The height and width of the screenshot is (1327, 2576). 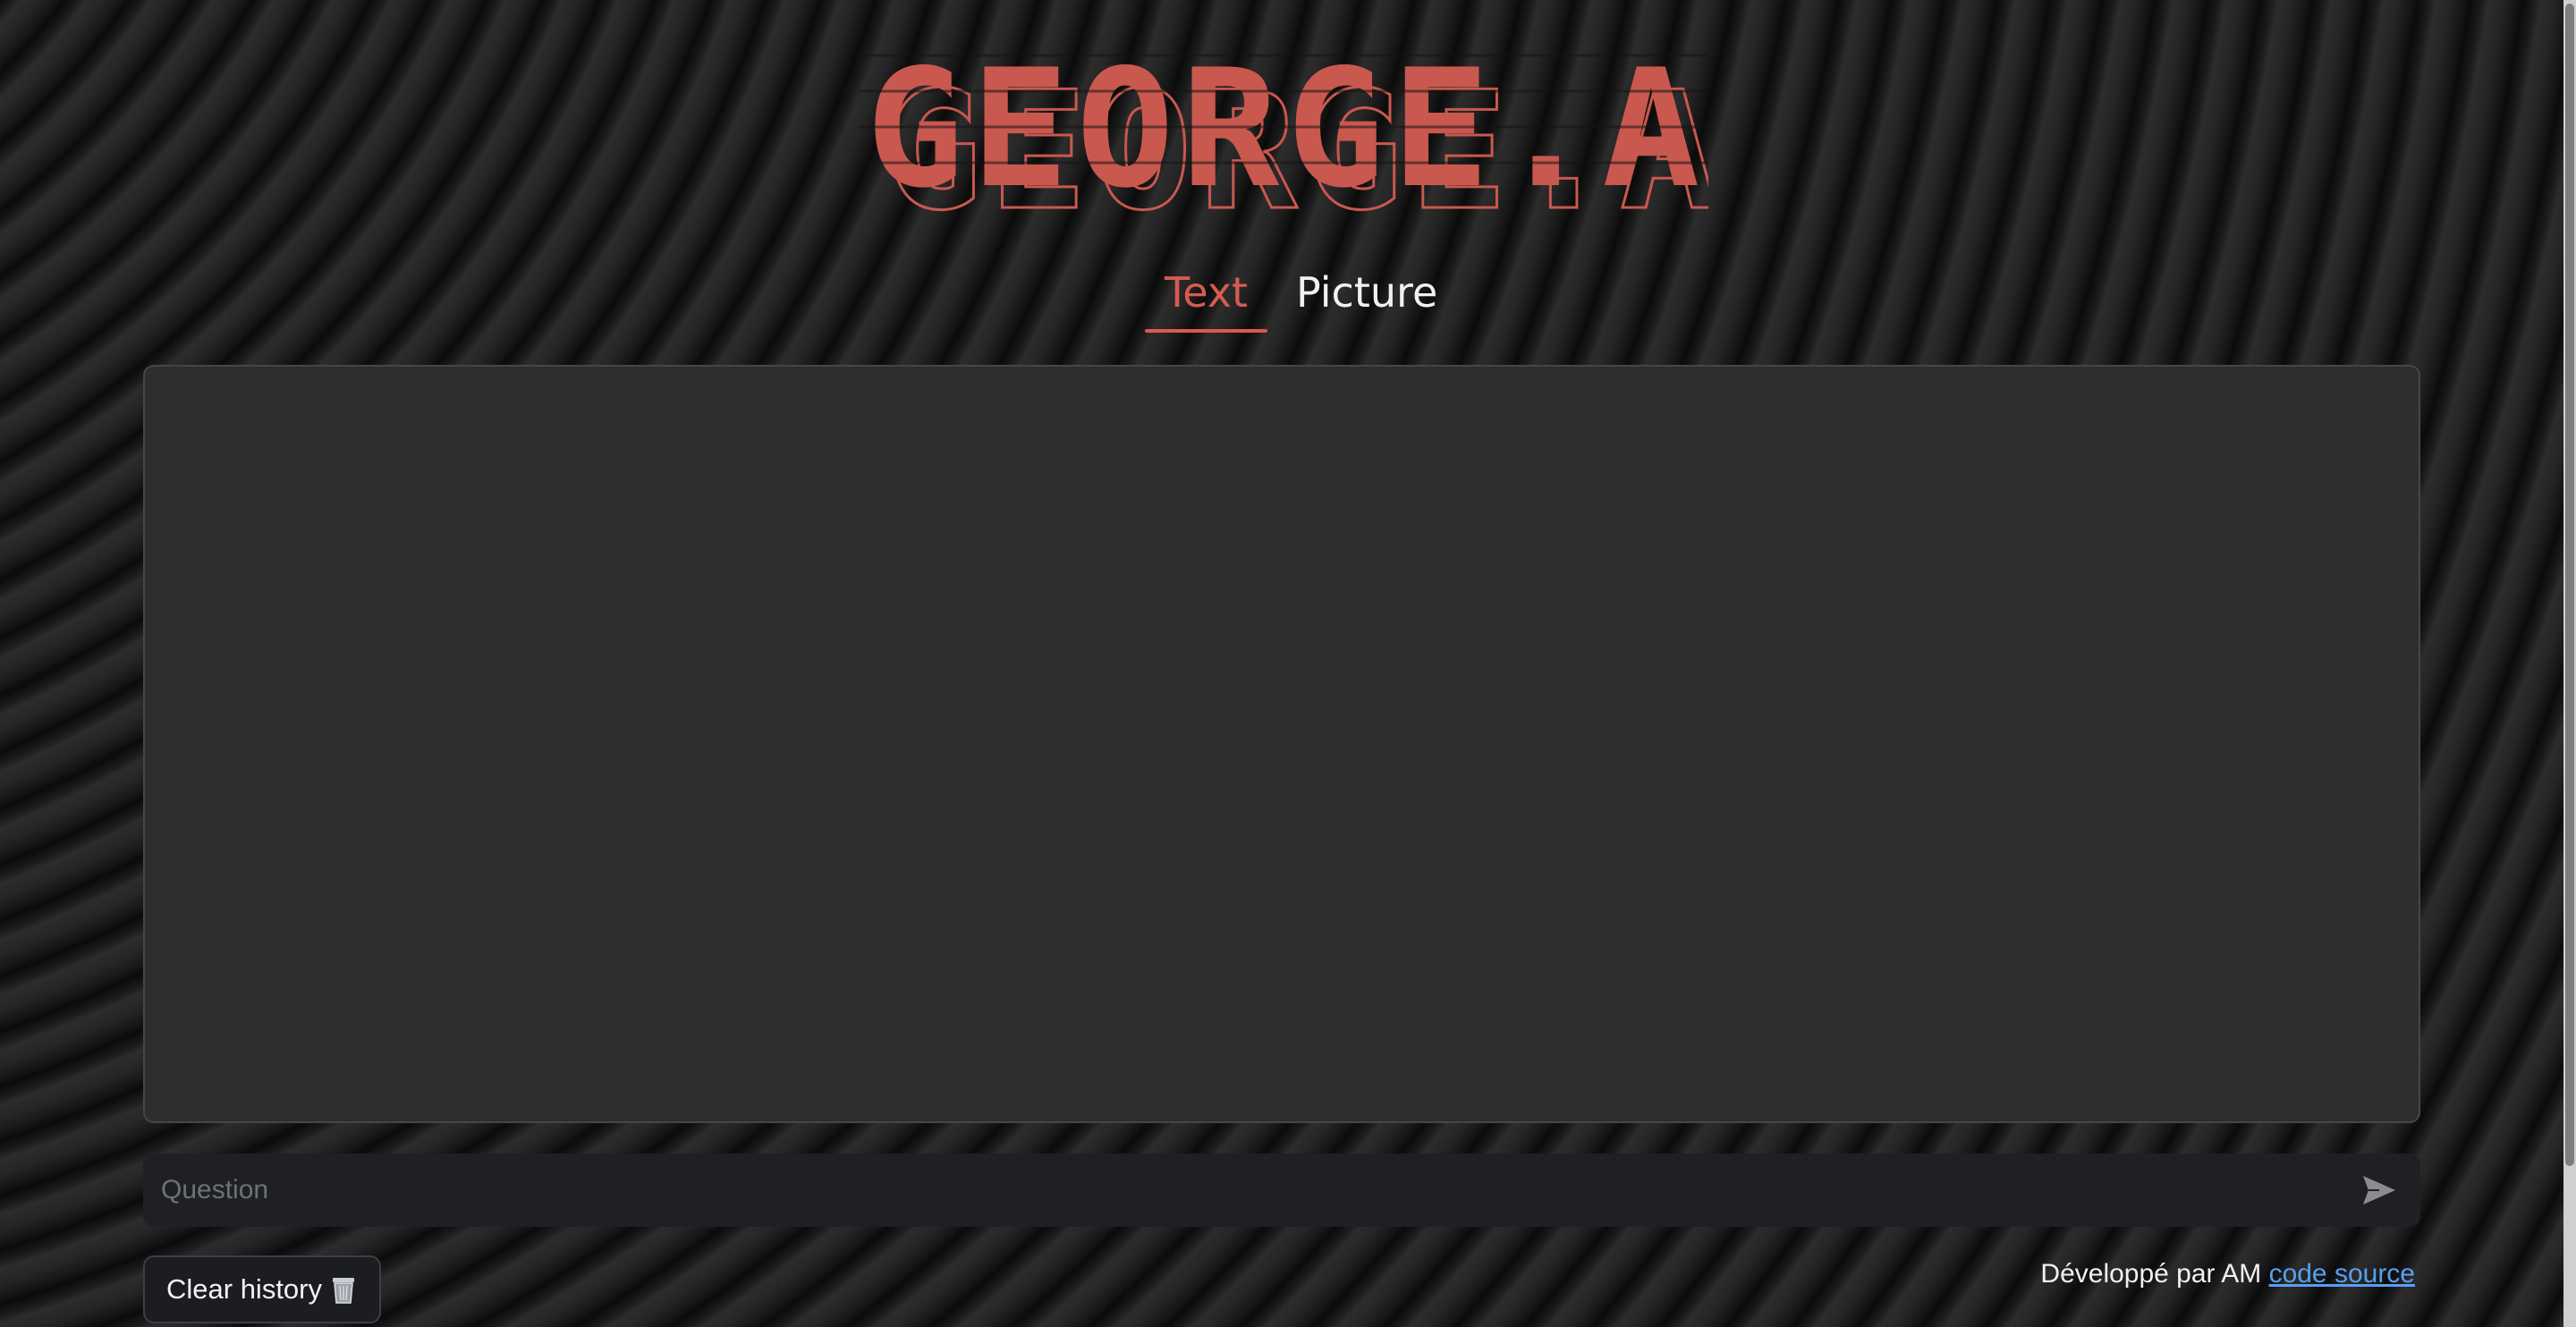 I want to click on question-input, so click(x=1257, y=1190).